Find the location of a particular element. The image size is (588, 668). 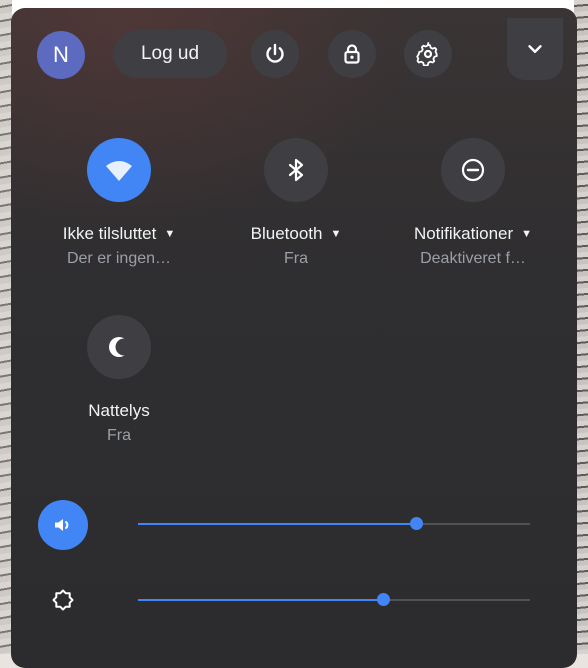

bluetooth-icon is located at coordinates (296, 170).